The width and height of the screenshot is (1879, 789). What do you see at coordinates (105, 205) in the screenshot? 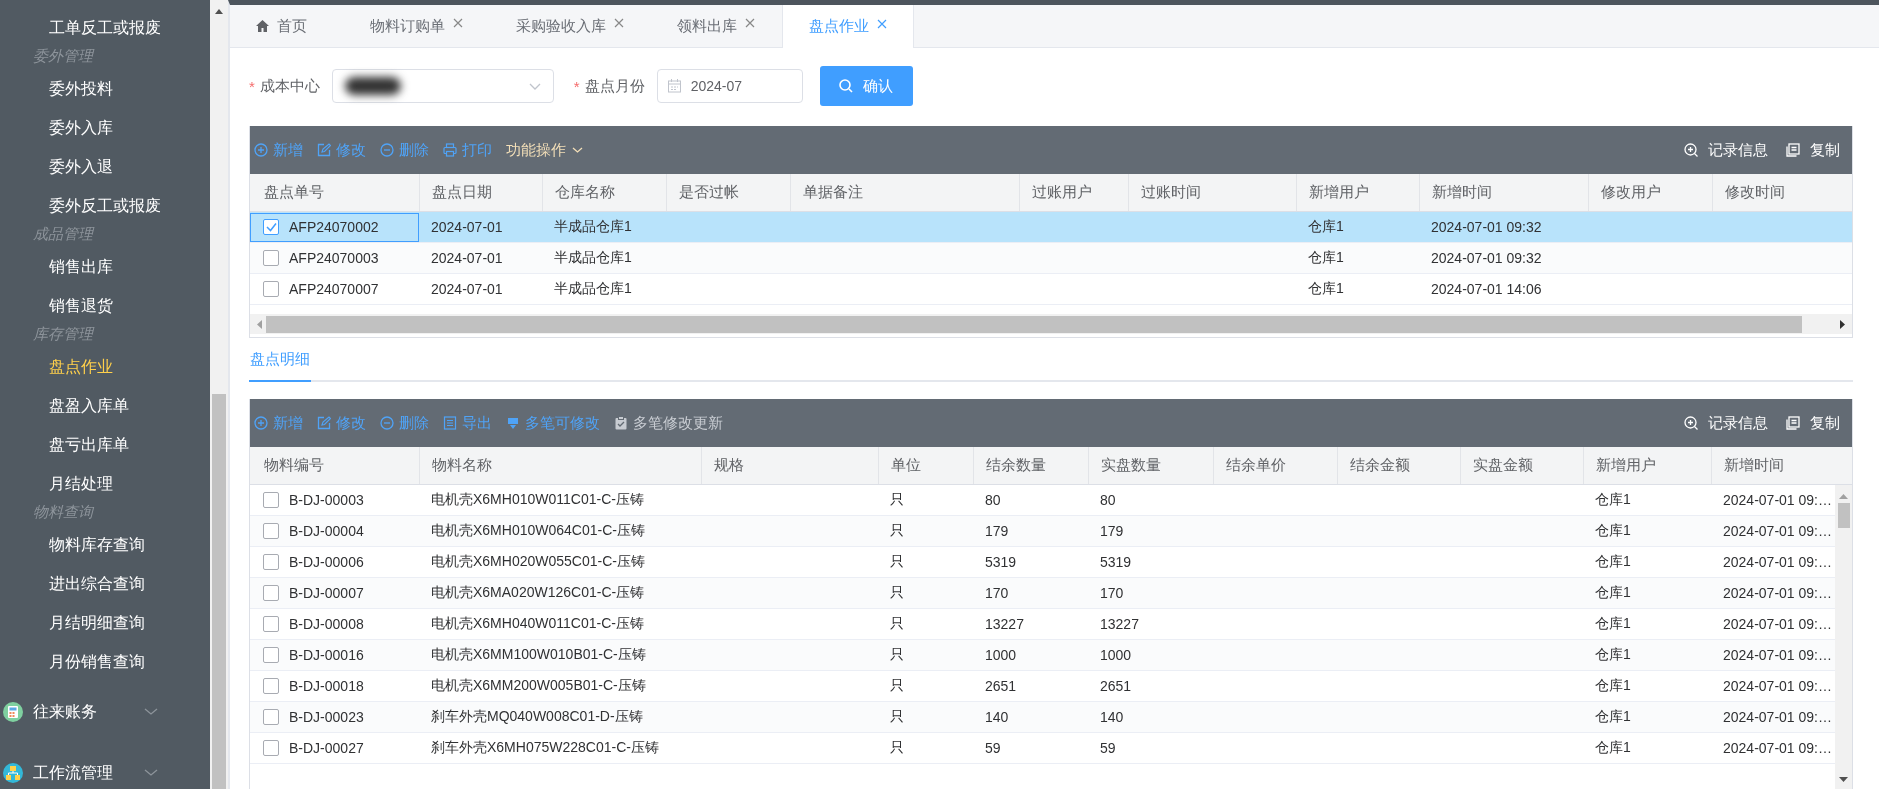
I see `sidebar-item: 委外反工或报废` at bounding box center [105, 205].